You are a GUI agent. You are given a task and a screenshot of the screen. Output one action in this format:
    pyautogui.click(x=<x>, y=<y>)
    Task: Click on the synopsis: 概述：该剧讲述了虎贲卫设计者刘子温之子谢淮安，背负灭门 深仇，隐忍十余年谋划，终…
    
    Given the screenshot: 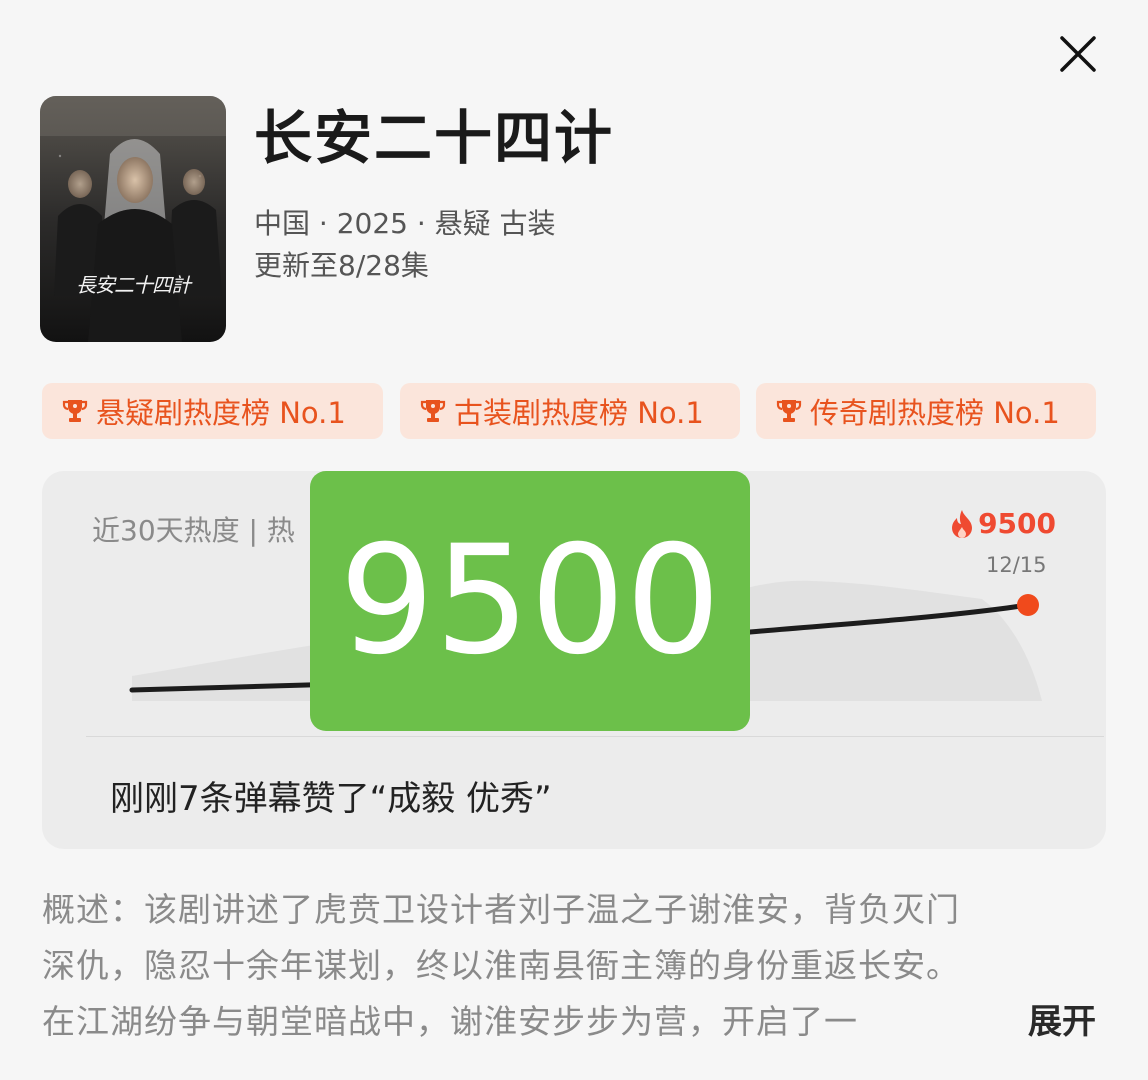 What is the action you would take?
    pyautogui.click(x=577, y=966)
    